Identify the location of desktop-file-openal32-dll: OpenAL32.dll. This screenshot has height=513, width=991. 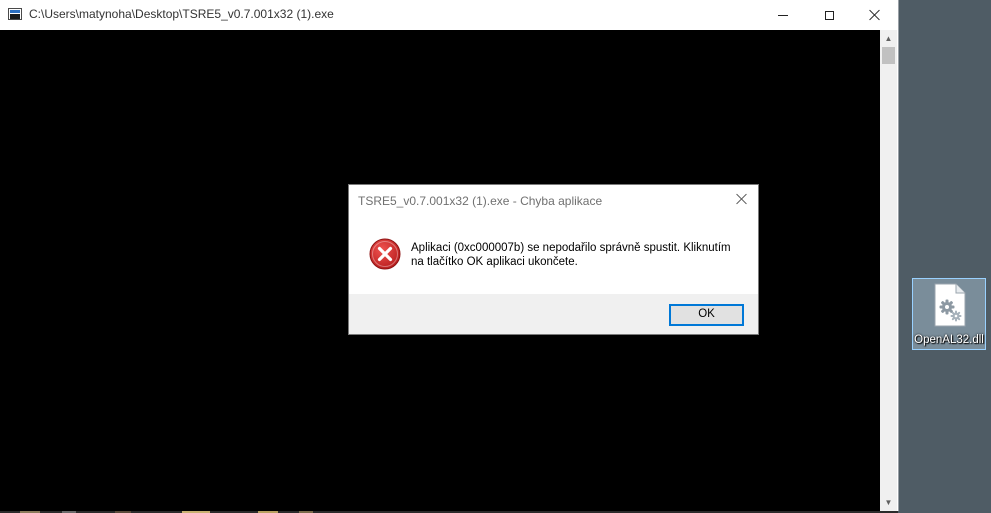
(949, 314).